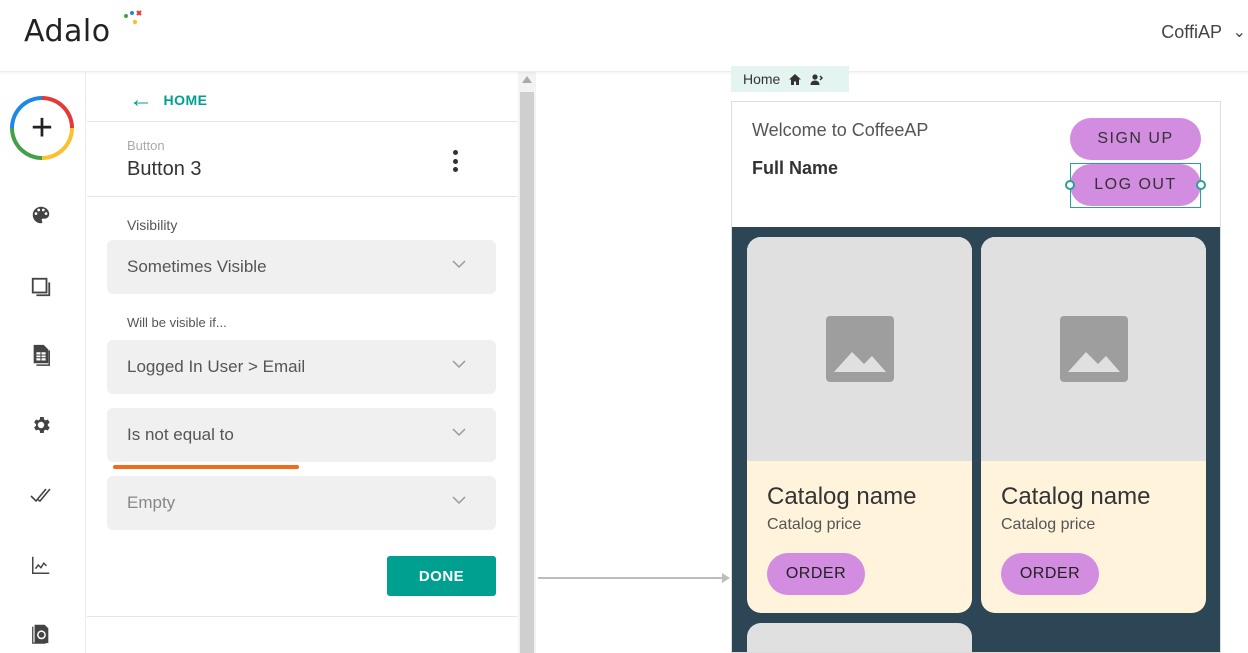  What do you see at coordinates (527, 372) in the screenshot?
I see `scroll-thumb` at bounding box center [527, 372].